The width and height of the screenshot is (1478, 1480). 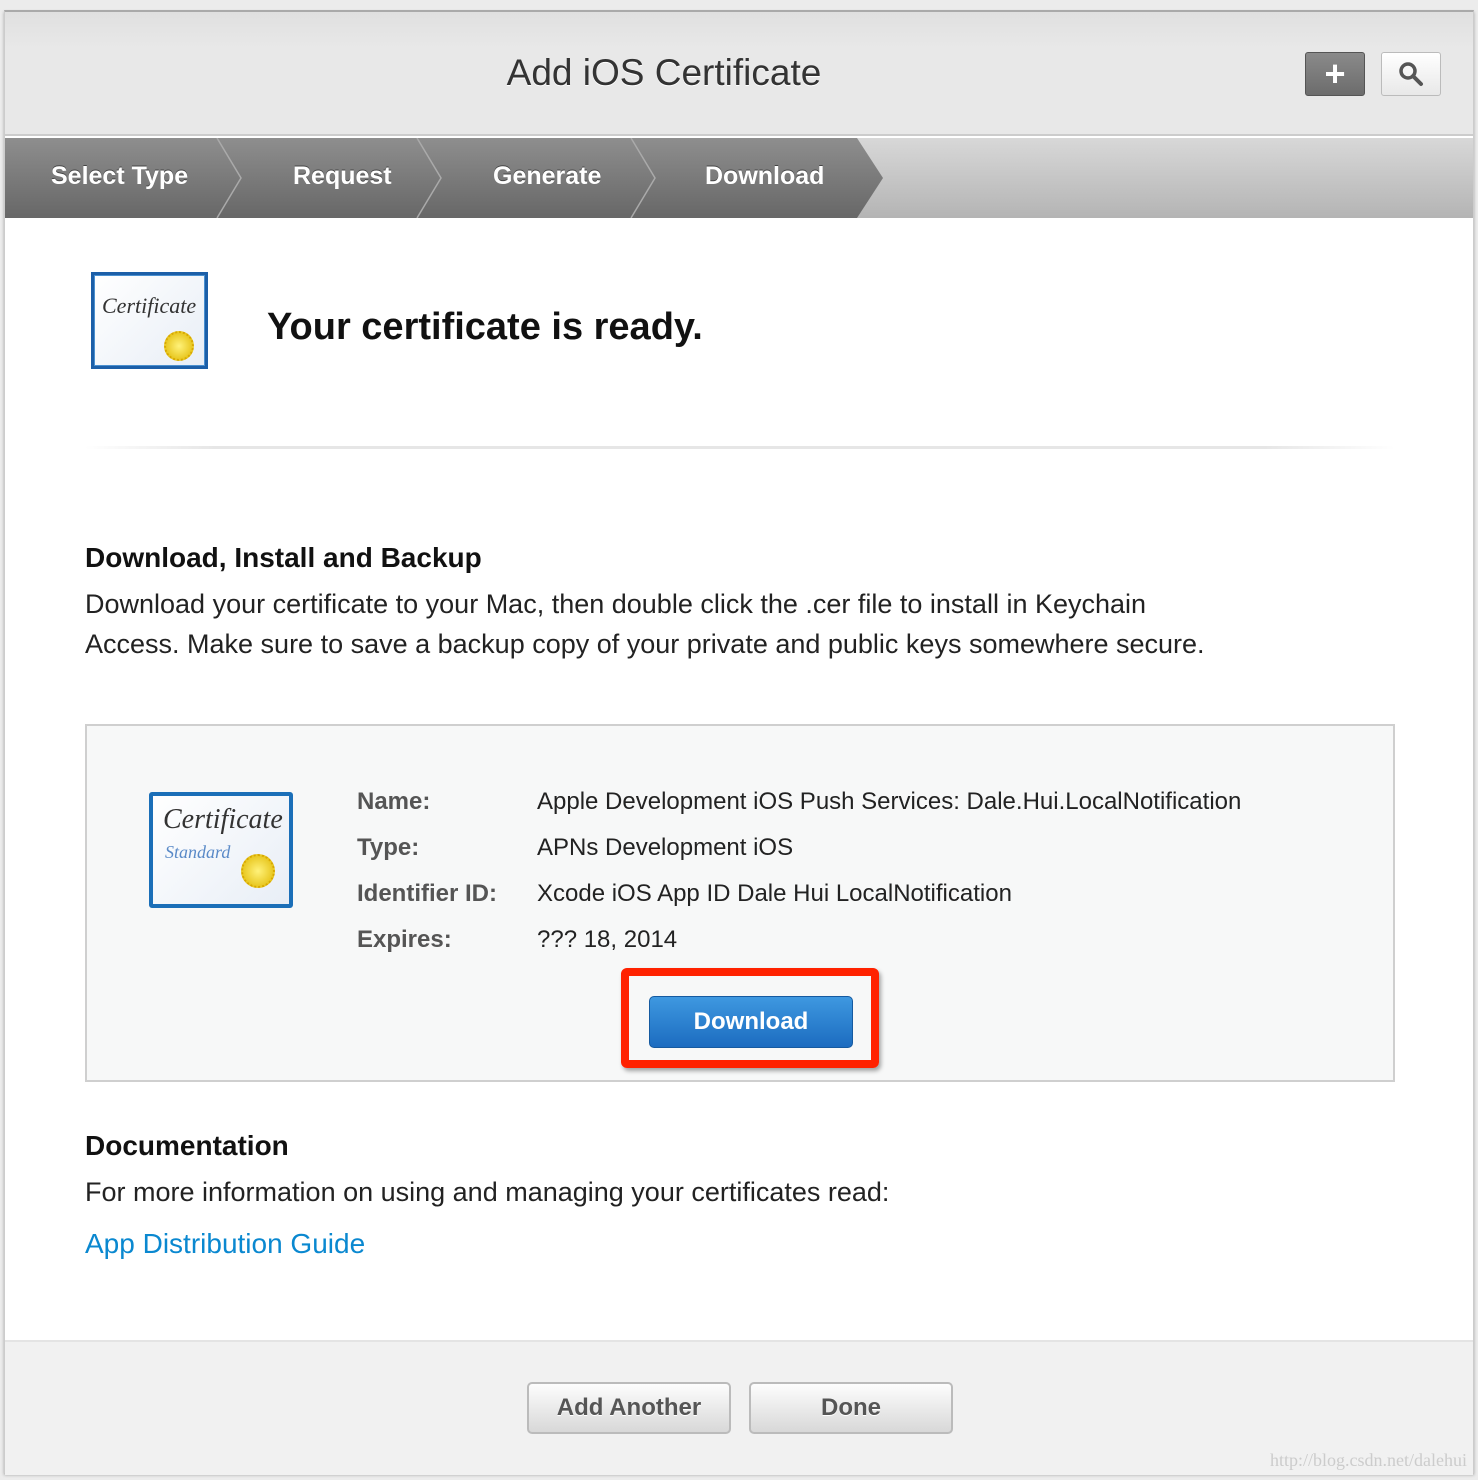 I want to click on add-another-button: Add Another, so click(x=629, y=1408).